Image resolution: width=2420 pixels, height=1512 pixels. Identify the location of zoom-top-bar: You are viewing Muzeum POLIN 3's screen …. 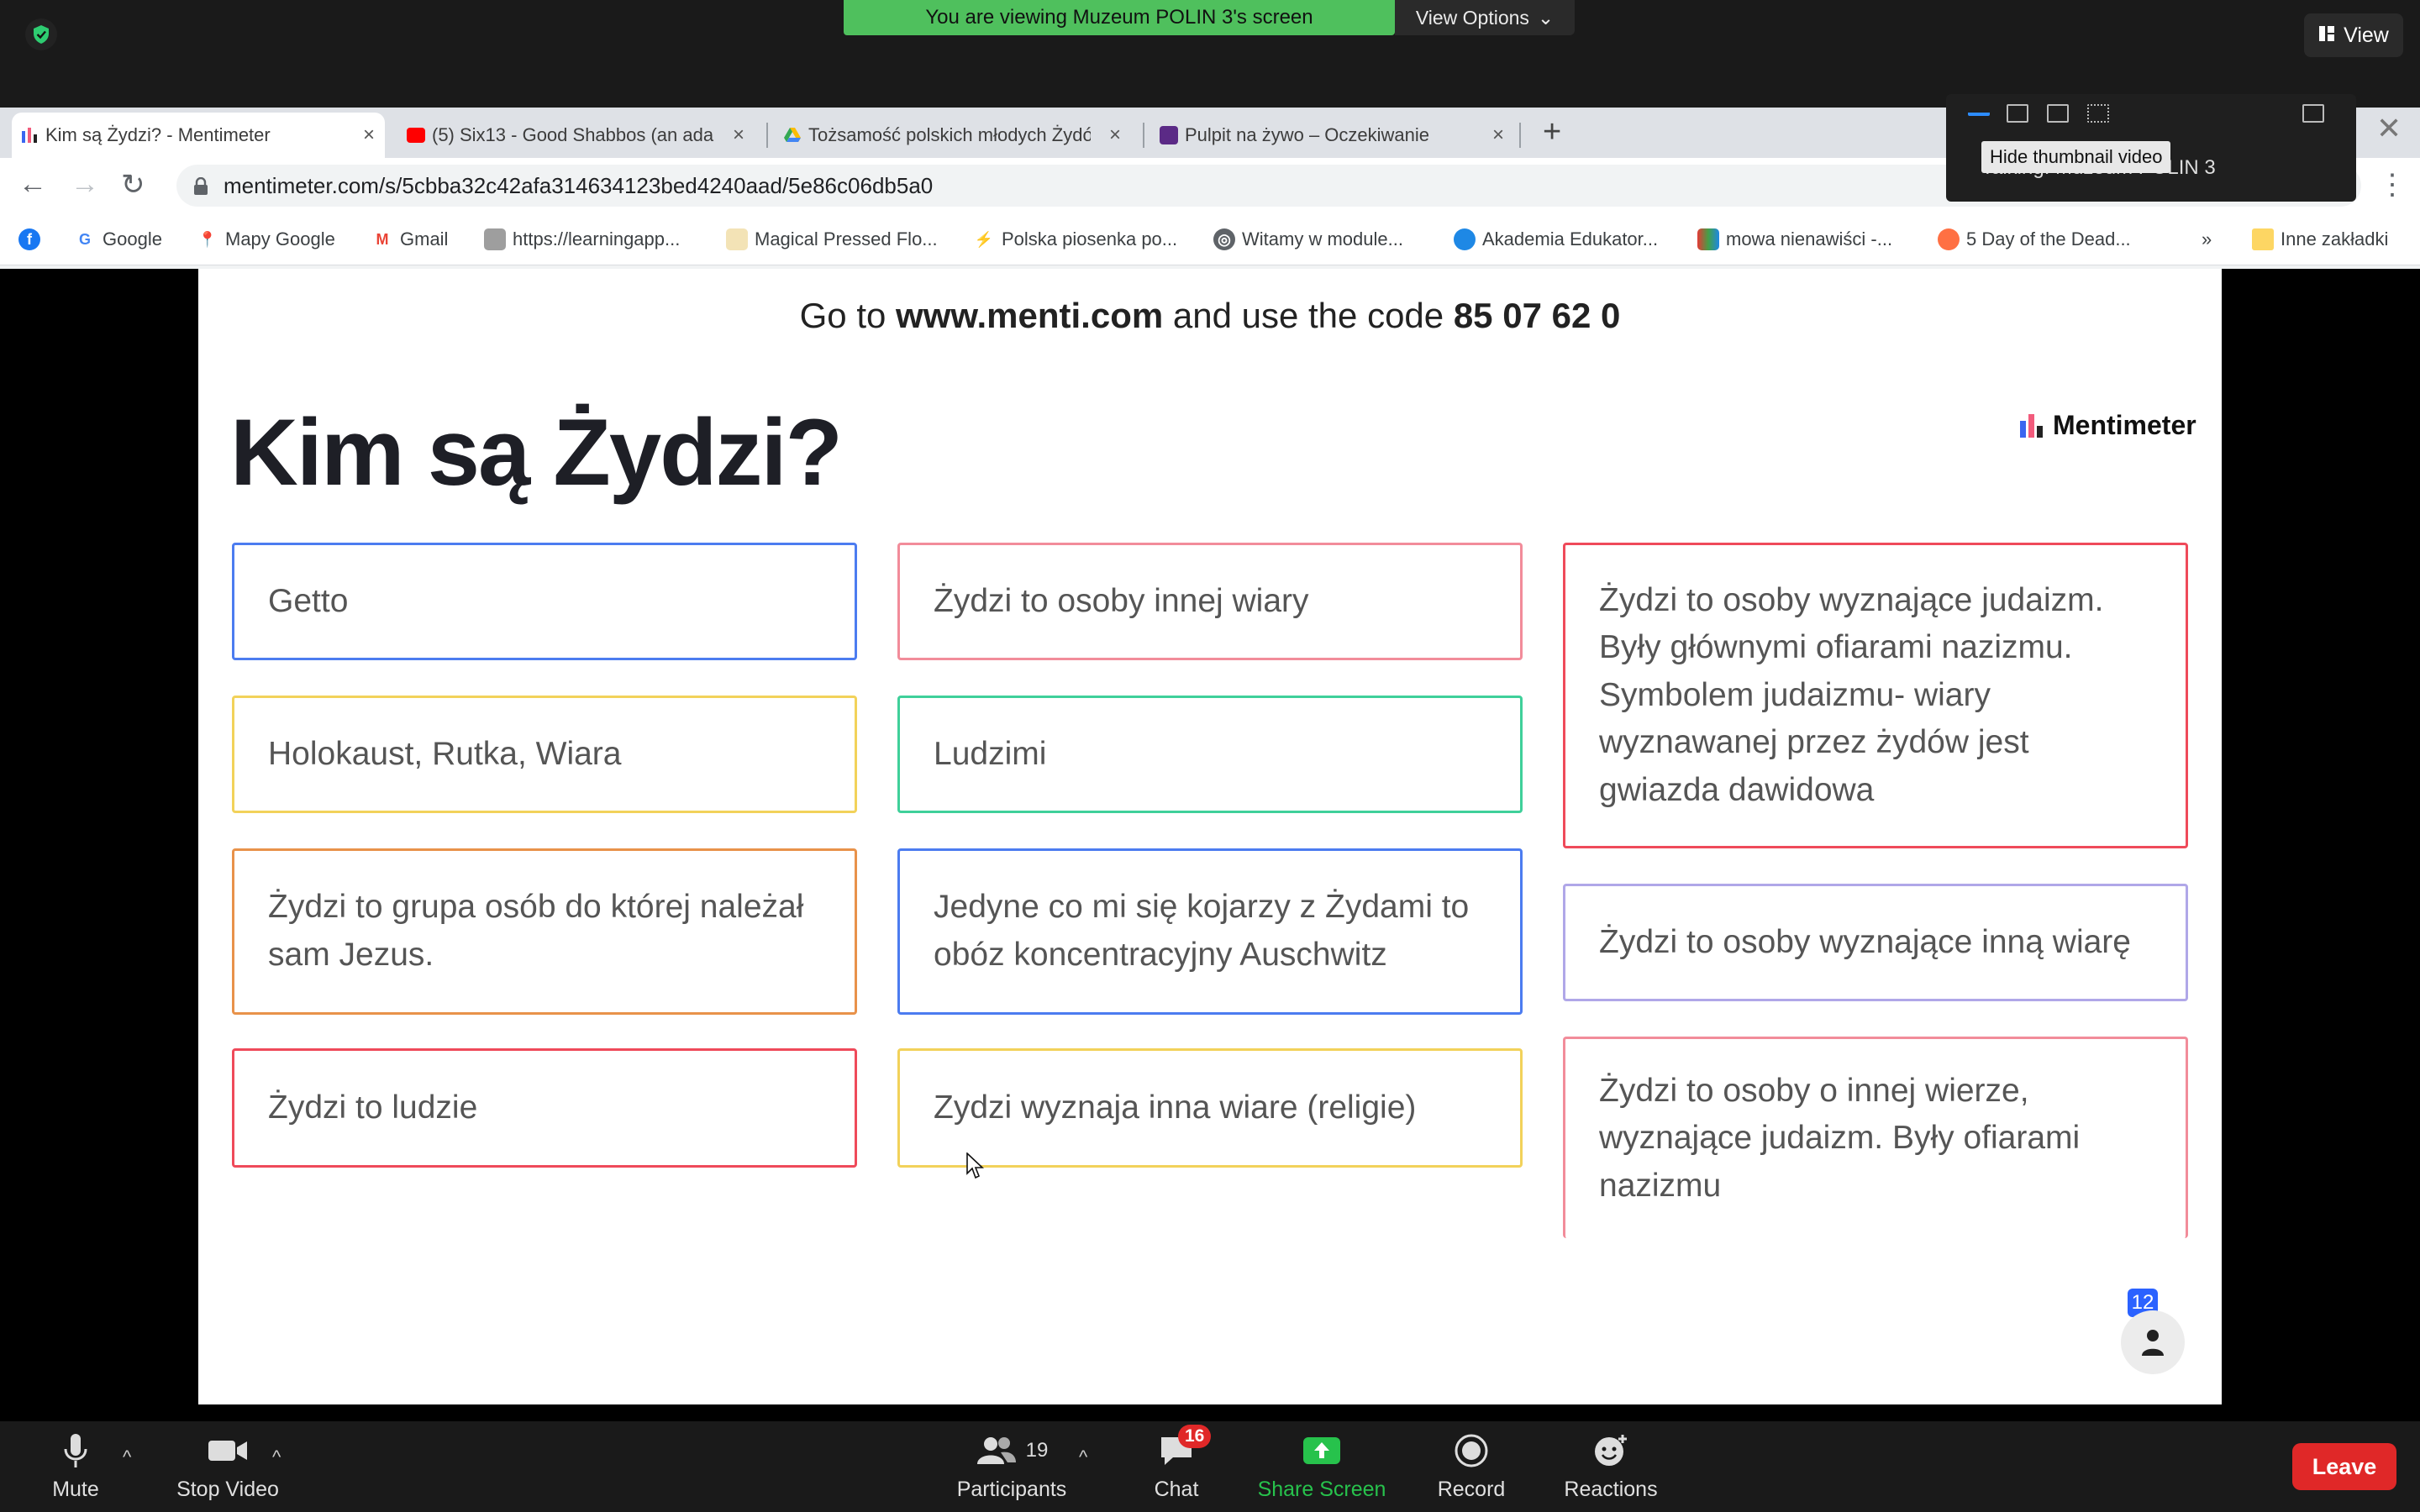
(1210, 54).